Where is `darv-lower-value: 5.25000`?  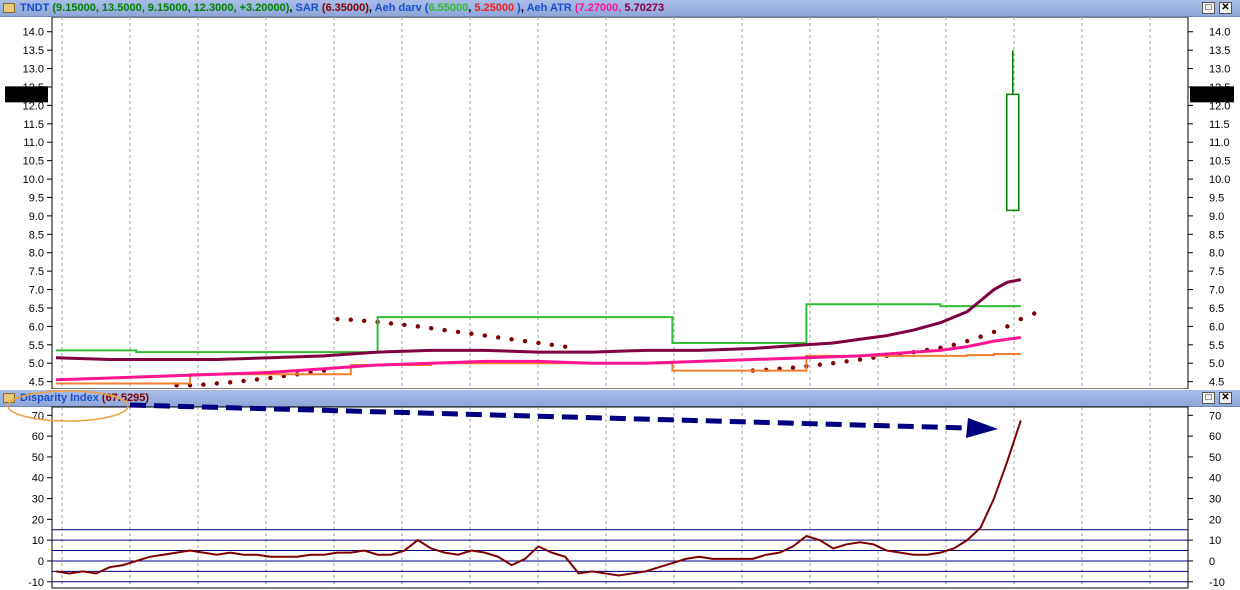
darv-lower-value: 5.25000 is located at coordinates (494, 8).